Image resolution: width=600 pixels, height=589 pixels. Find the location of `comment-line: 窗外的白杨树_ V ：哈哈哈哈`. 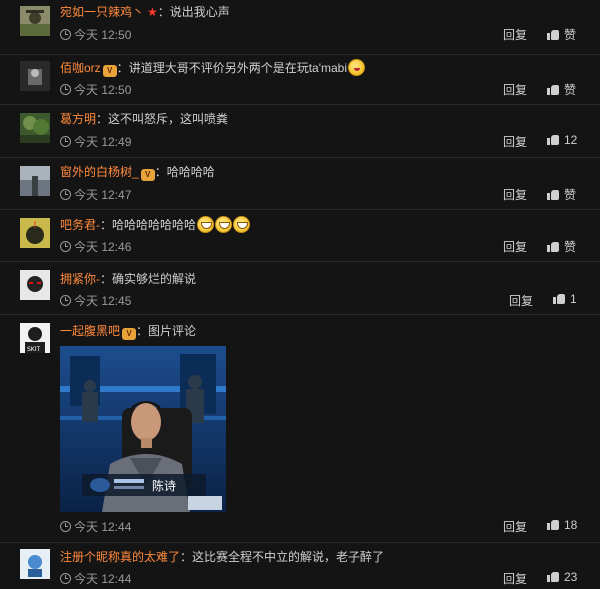

comment-line: 窗外的白杨树_ V ：哈哈哈哈 is located at coordinates (137, 173).